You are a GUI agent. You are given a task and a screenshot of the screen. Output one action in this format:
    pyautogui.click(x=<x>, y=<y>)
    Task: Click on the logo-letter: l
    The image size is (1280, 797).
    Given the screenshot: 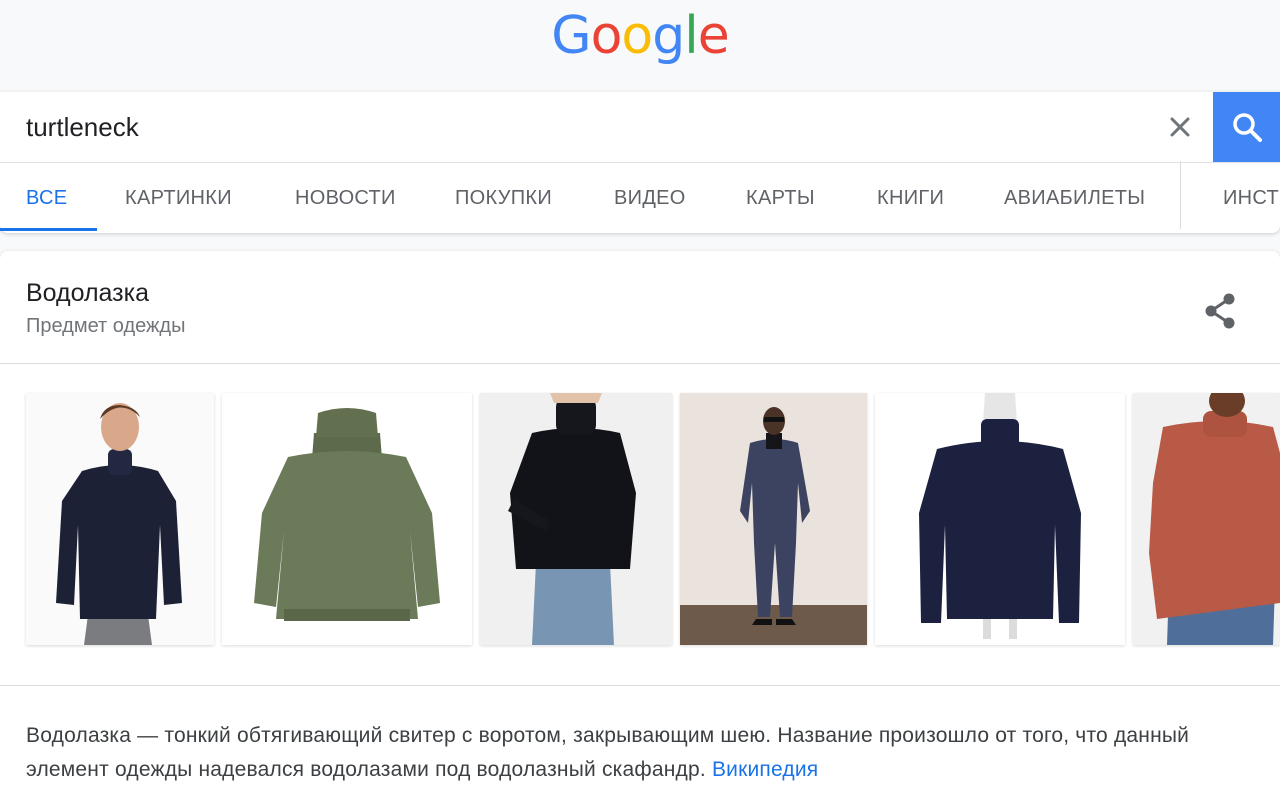 What is the action you would take?
    pyautogui.click(x=691, y=36)
    